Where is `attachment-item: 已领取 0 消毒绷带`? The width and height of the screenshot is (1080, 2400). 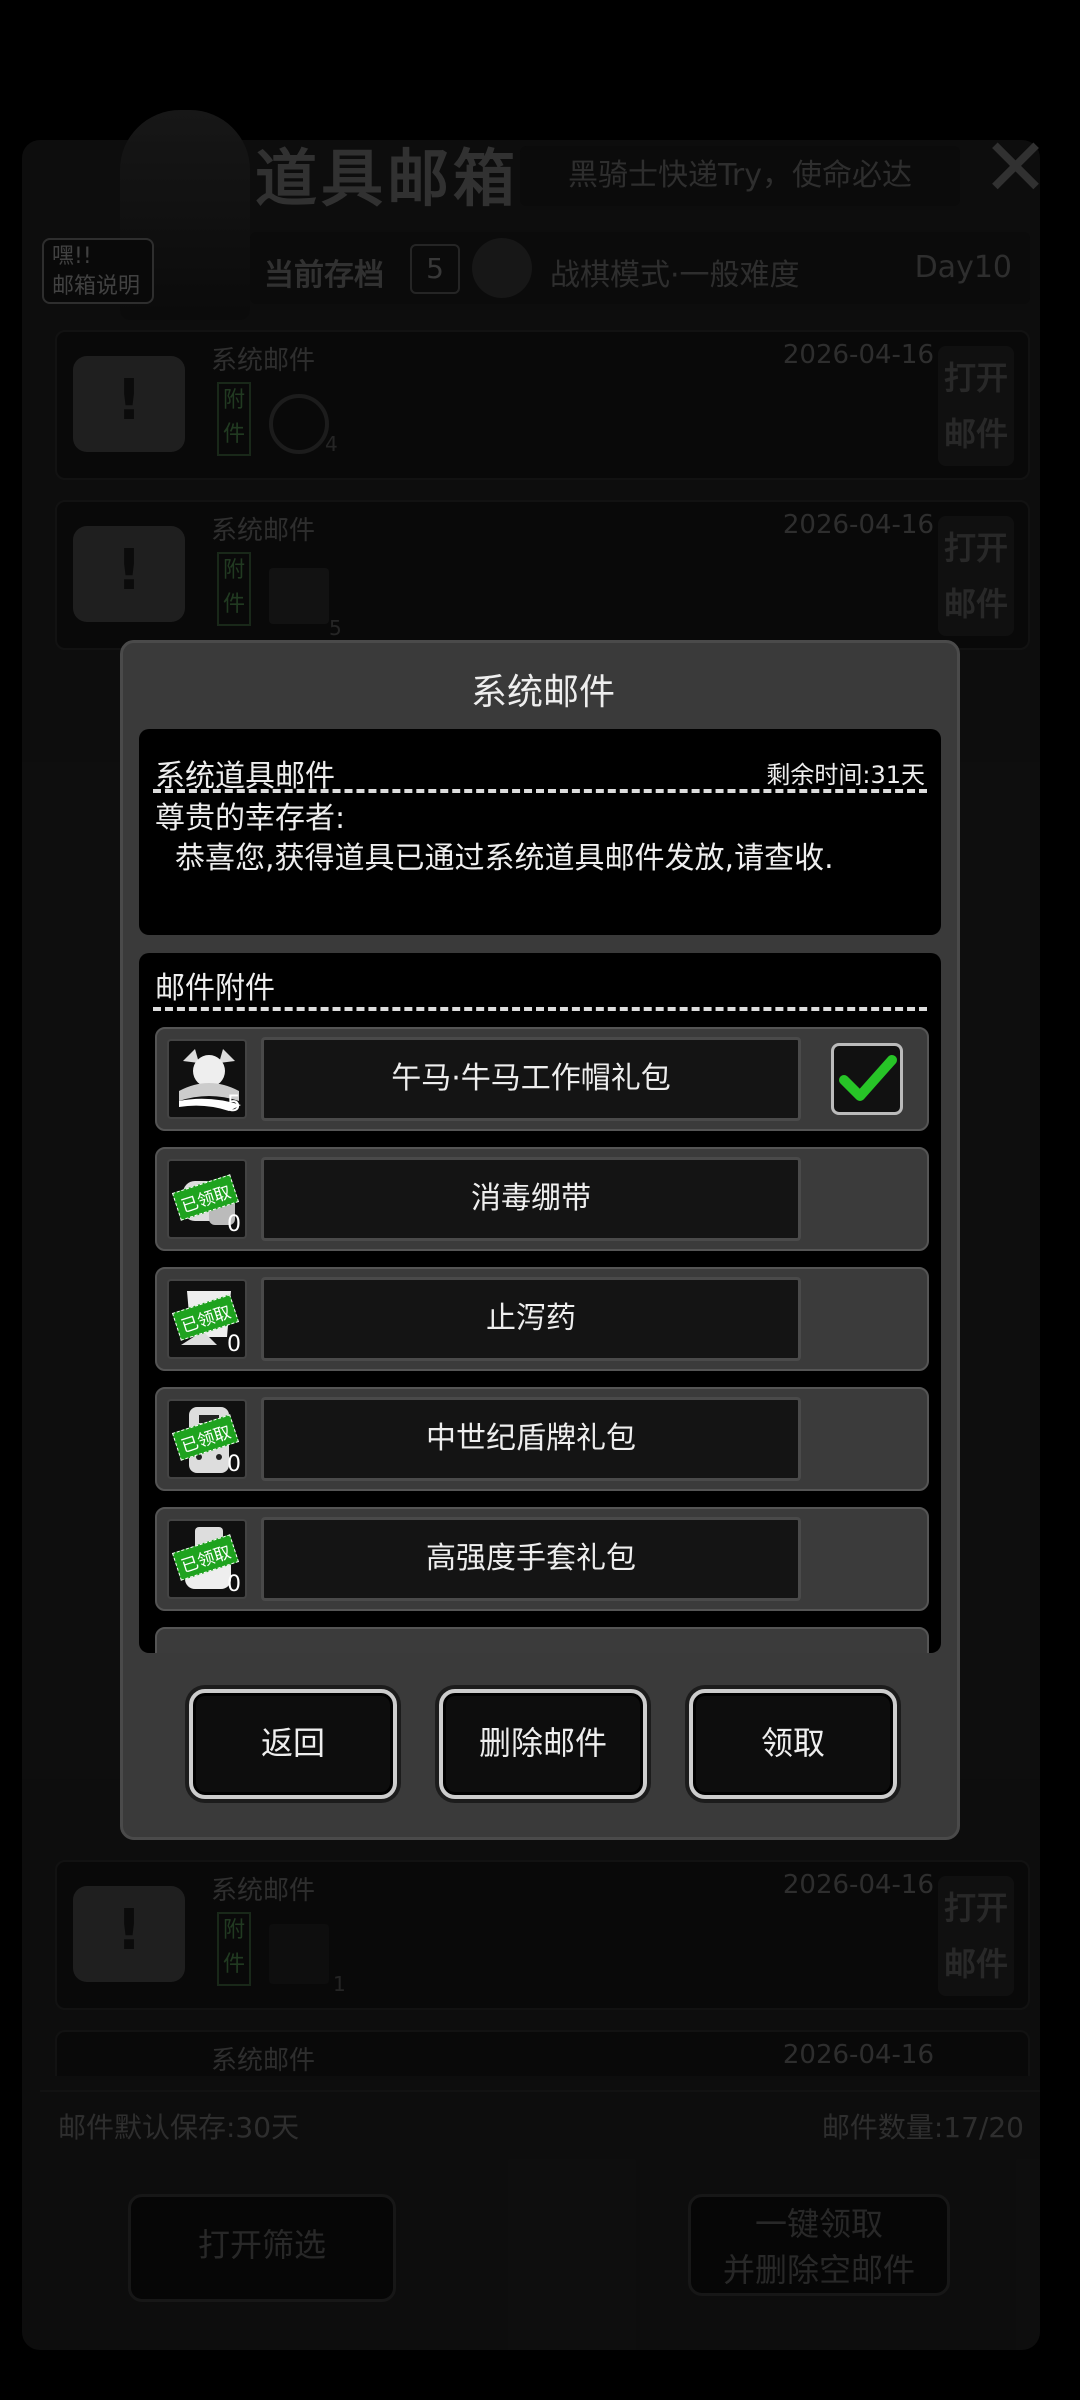
attachment-item: 已领取 0 消毒绷带 is located at coordinates (542, 1199).